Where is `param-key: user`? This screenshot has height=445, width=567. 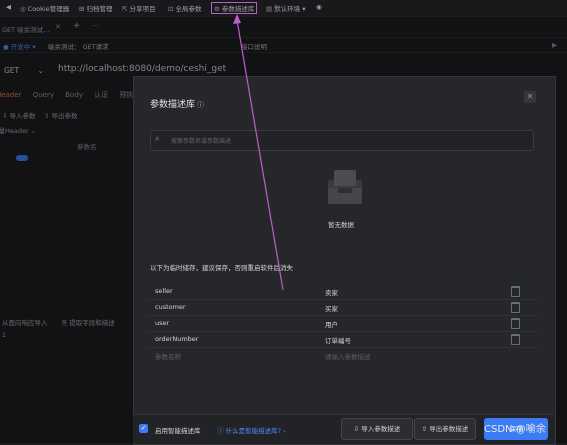
param-key: user is located at coordinates (162, 323).